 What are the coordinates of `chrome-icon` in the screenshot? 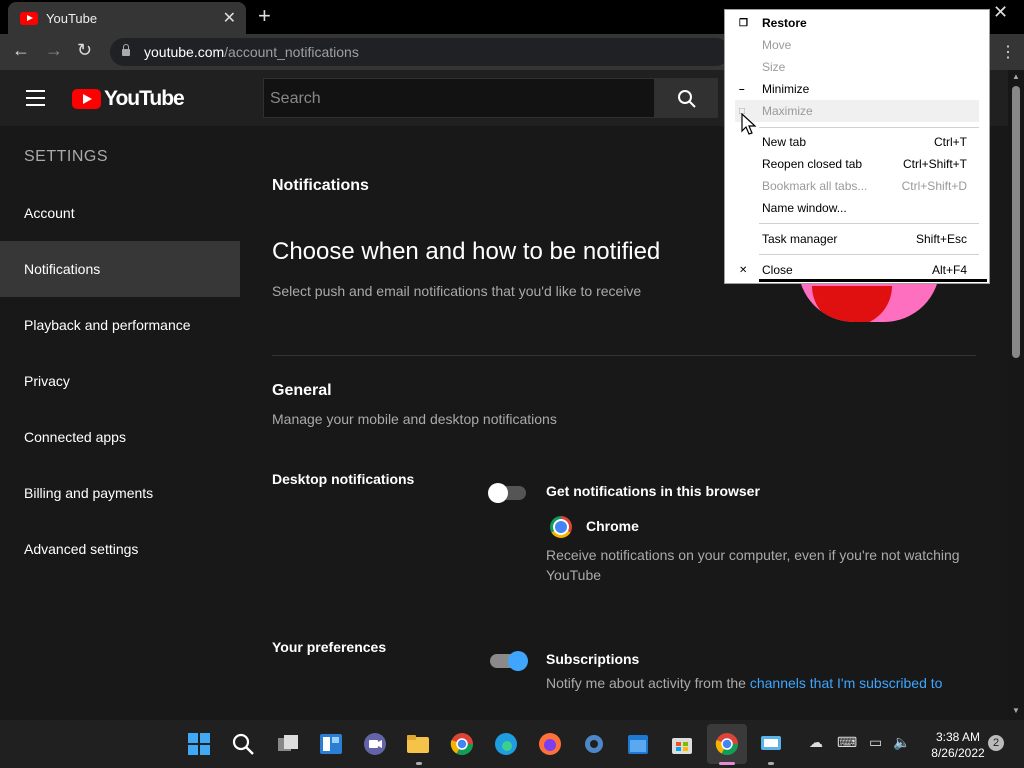 It's located at (561, 527).